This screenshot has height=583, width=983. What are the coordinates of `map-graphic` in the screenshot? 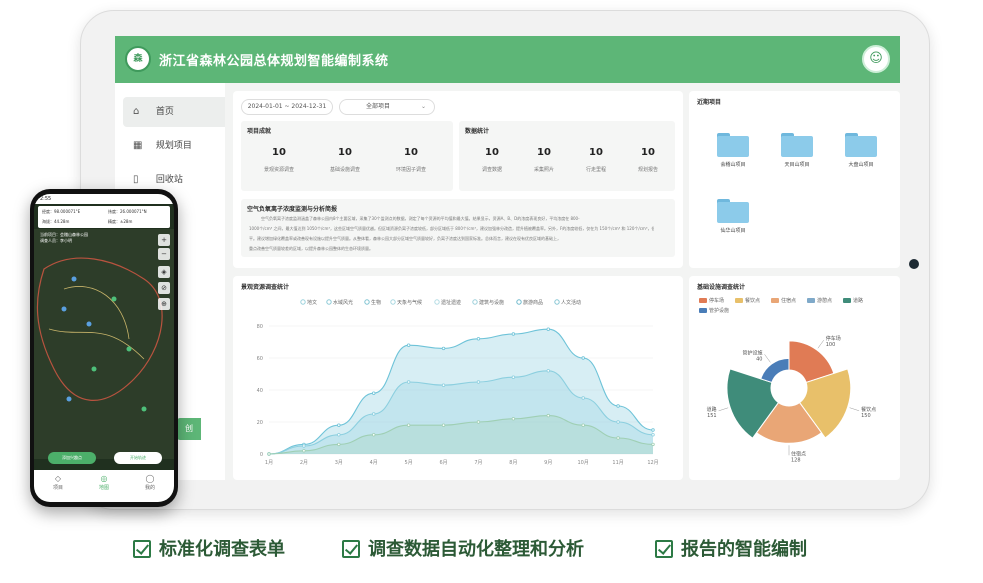 It's located at (104, 344).